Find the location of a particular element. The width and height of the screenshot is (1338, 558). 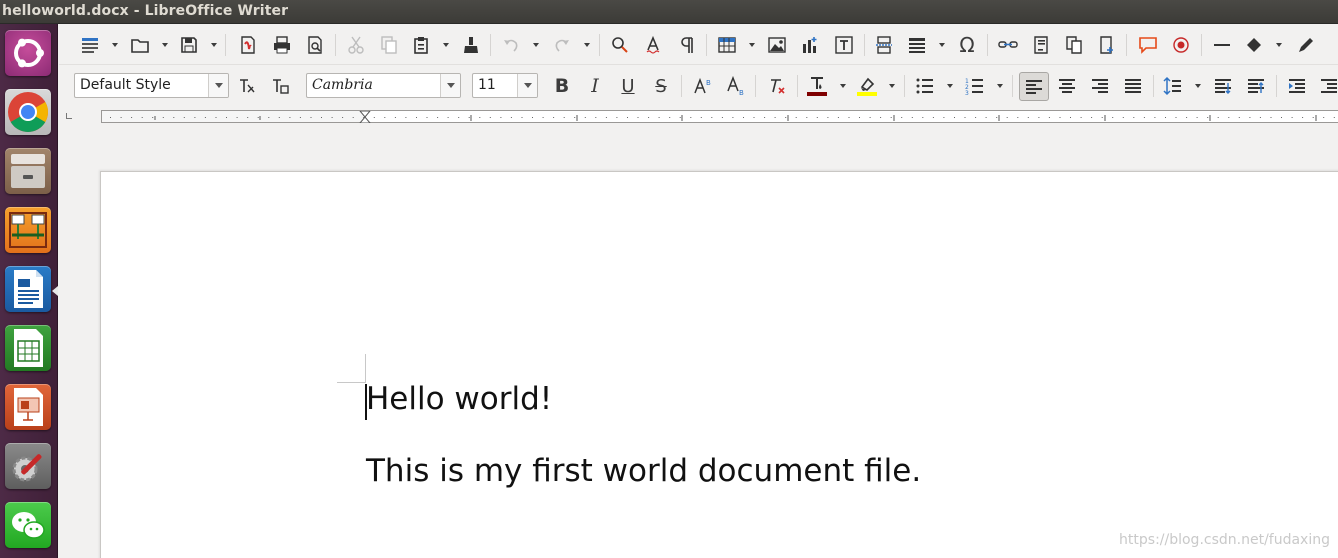

numbering-dropdown is located at coordinates (1000, 86).